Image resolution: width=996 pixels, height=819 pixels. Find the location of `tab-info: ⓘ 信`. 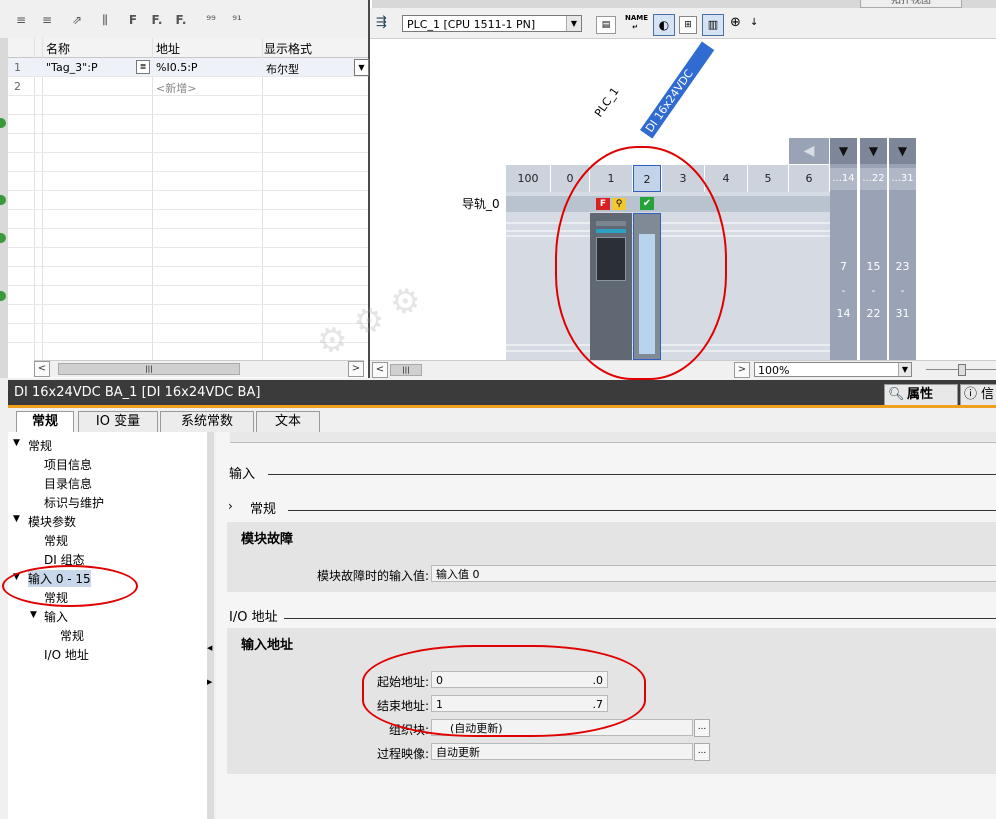

tab-info: ⓘ 信 is located at coordinates (978, 395).